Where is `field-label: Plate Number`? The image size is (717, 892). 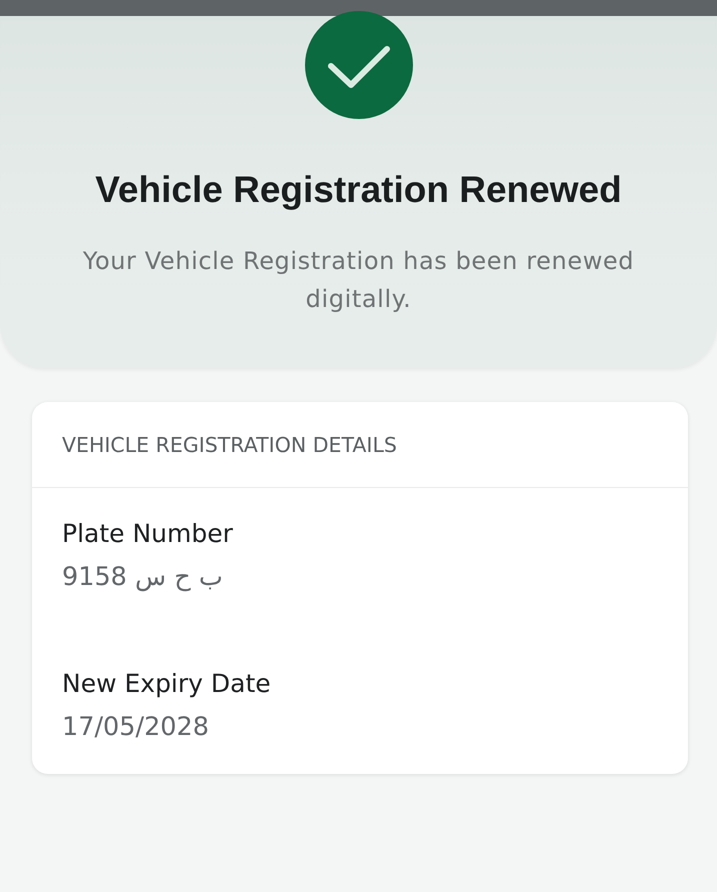
field-label: Plate Number is located at coordinates (148, 534).